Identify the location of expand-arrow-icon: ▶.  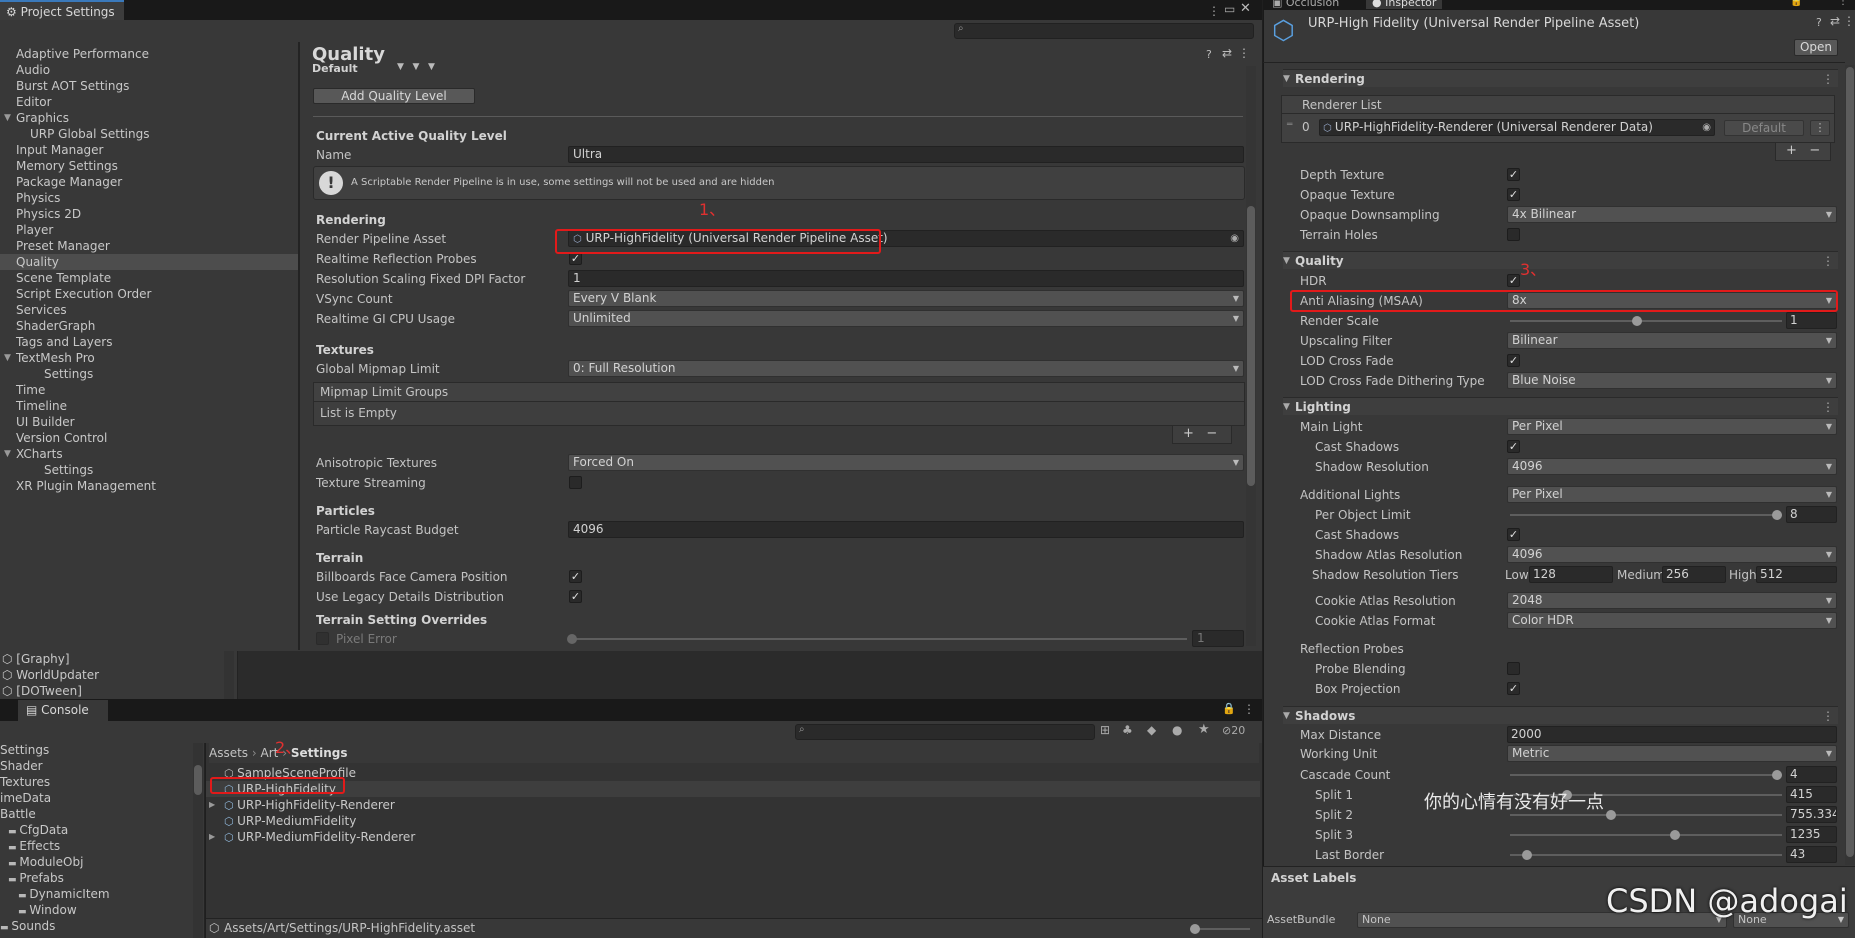
(212, 805).